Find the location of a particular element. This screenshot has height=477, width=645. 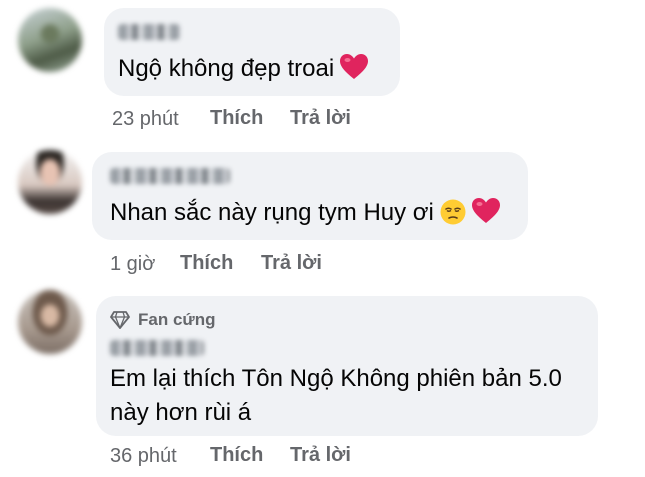

comment-text: Nhan sắc này rụng tym Huy ơi is located at coordinates (305, 213).